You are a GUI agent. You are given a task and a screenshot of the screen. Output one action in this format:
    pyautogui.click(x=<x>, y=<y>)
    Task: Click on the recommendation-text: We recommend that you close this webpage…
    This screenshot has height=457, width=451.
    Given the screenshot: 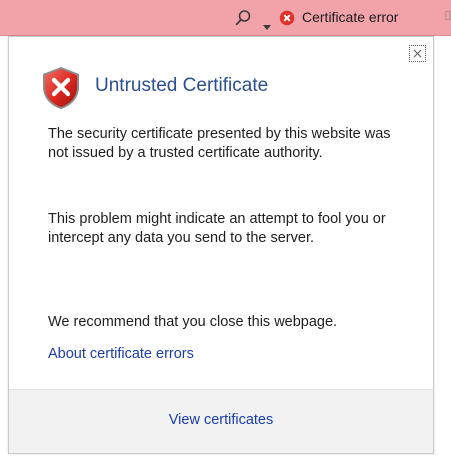 What is the action you would take?
    pyautogui.click(x=193, y=322)
    